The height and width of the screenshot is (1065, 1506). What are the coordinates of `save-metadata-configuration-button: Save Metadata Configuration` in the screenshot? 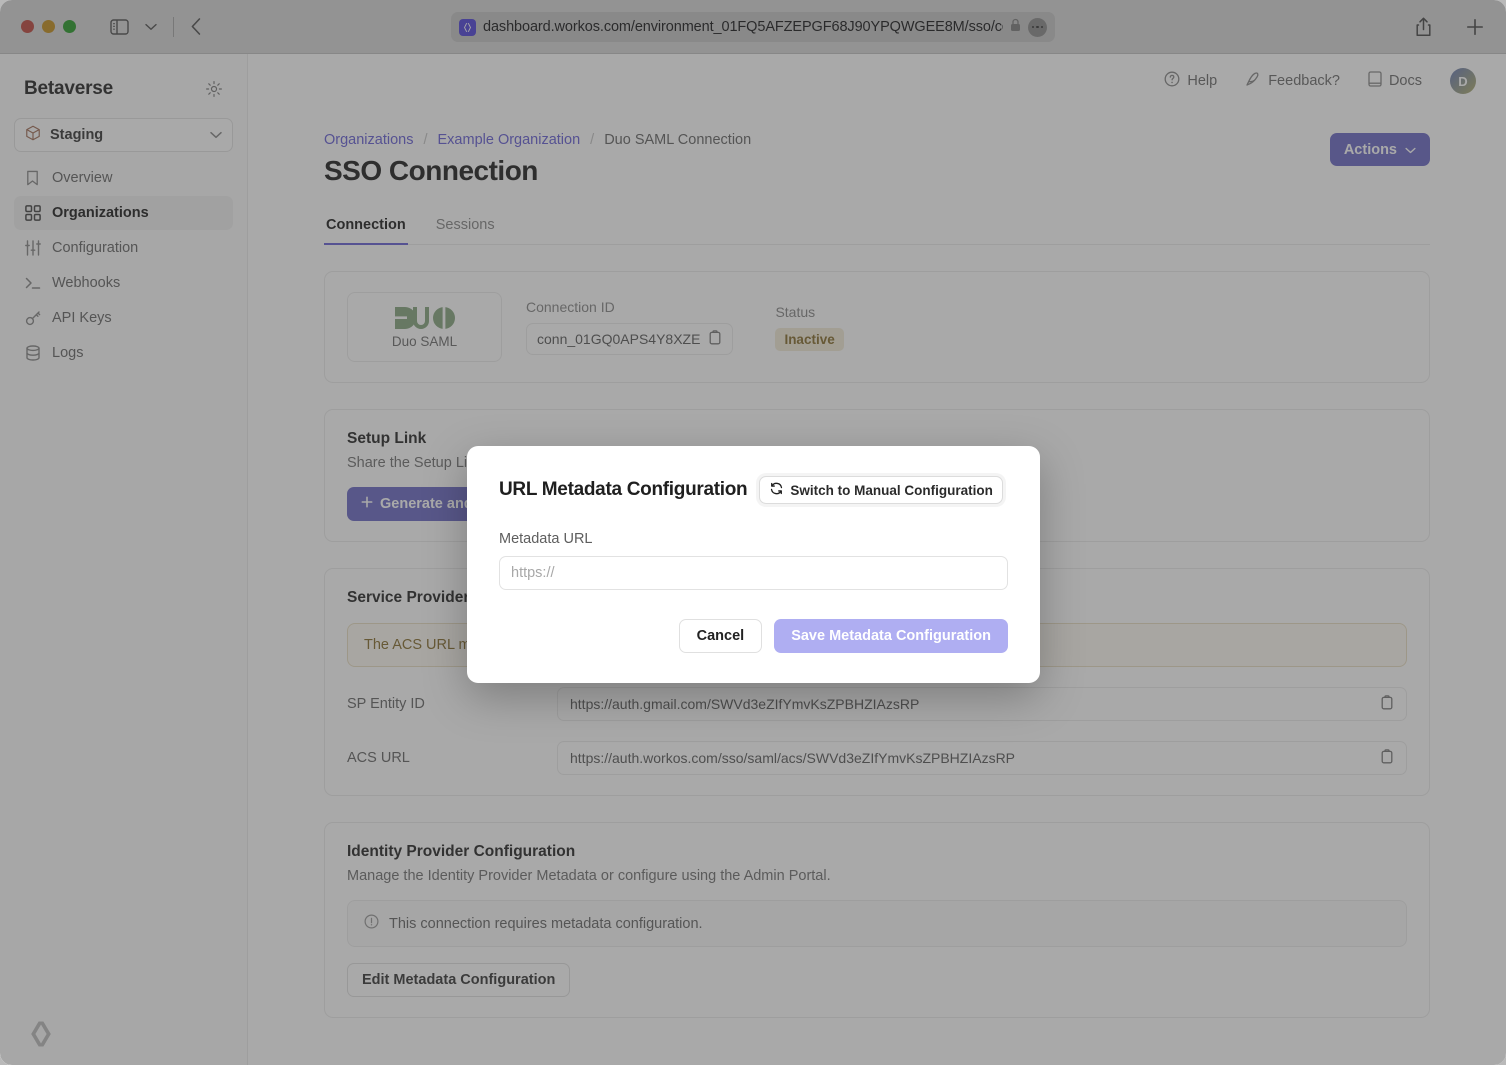 It's located at (891, 636).